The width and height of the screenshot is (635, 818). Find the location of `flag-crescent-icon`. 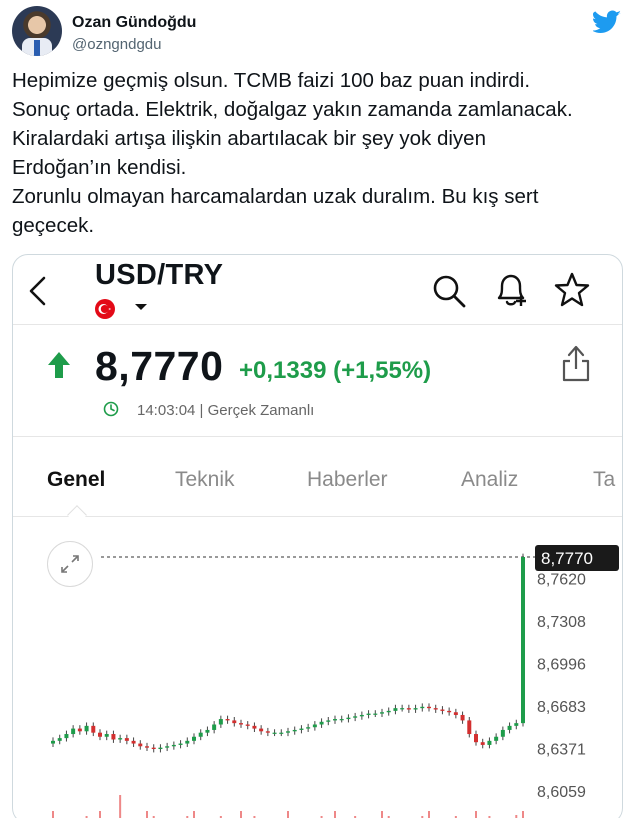

flag-crescent-icon is located at coordinates (104, 309).